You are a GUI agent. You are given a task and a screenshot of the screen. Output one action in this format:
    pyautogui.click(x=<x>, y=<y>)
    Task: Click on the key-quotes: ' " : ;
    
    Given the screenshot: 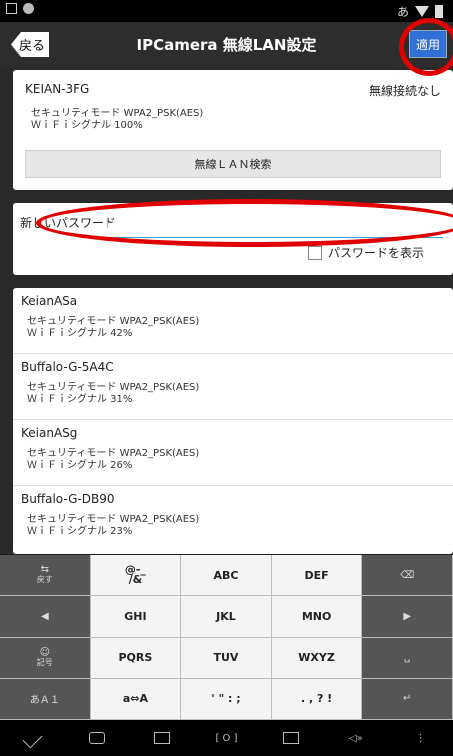 What is the action you would take?
    pyautogui.click(x=226, y=699)
    